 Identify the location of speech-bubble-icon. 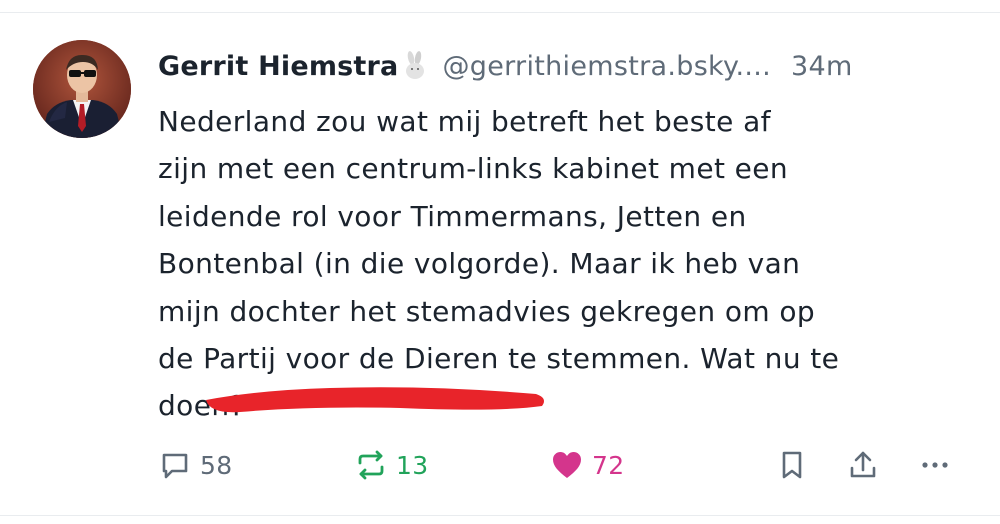
(175, 465).